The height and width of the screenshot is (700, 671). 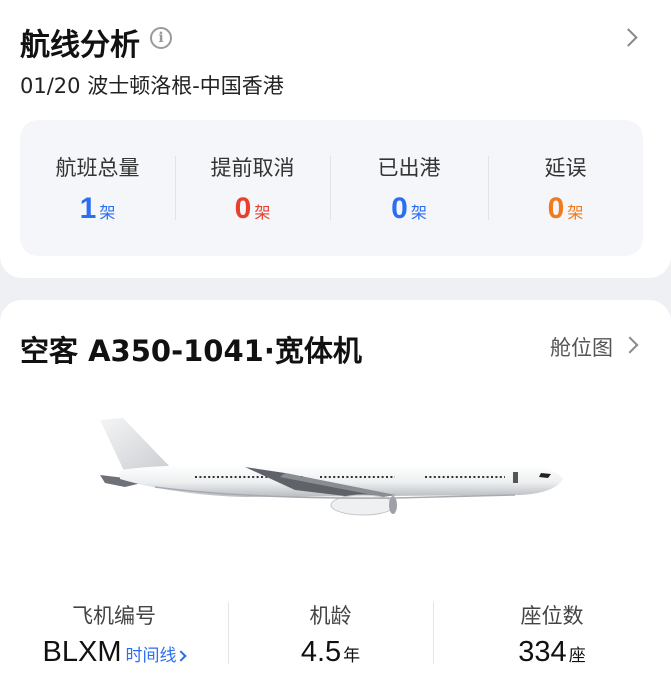 I want to click on route-subtitle: 01/20 波士顿洛根-中国香港, so click(x=152, y=86).